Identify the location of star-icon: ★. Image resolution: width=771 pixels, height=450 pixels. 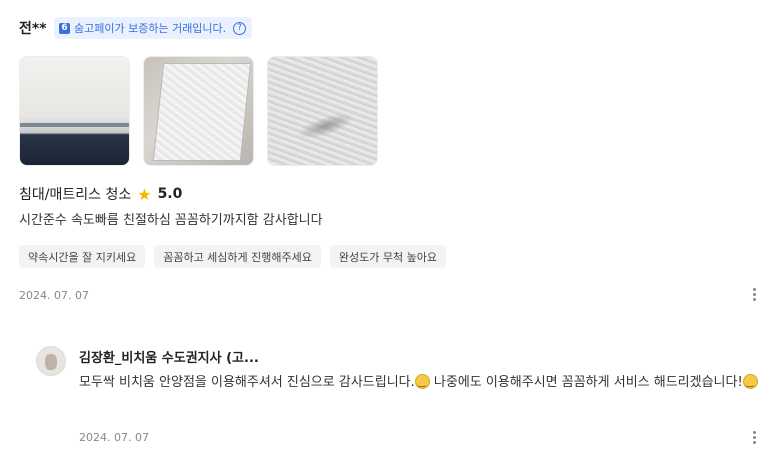
(144, 194).